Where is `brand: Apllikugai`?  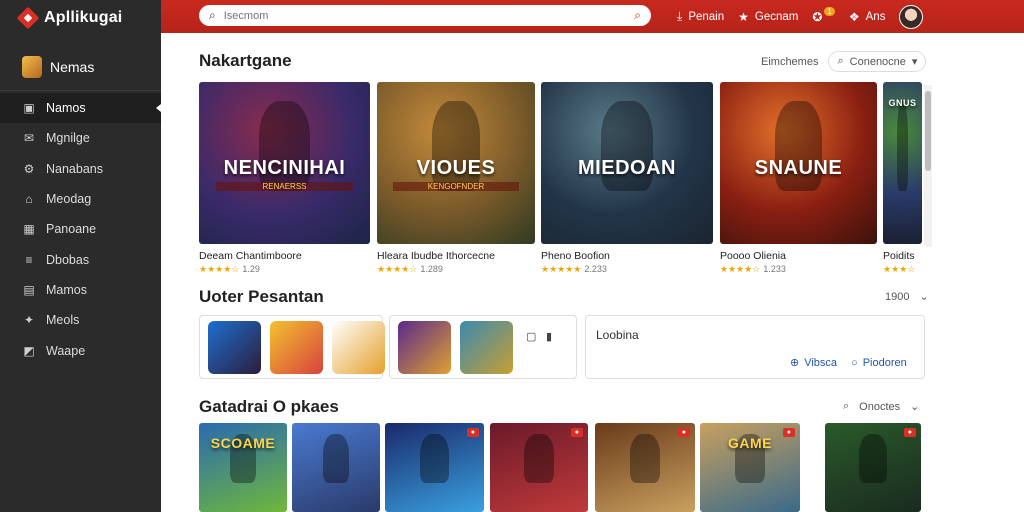 brand: Apllikugai is located at coordinates (80, 18).